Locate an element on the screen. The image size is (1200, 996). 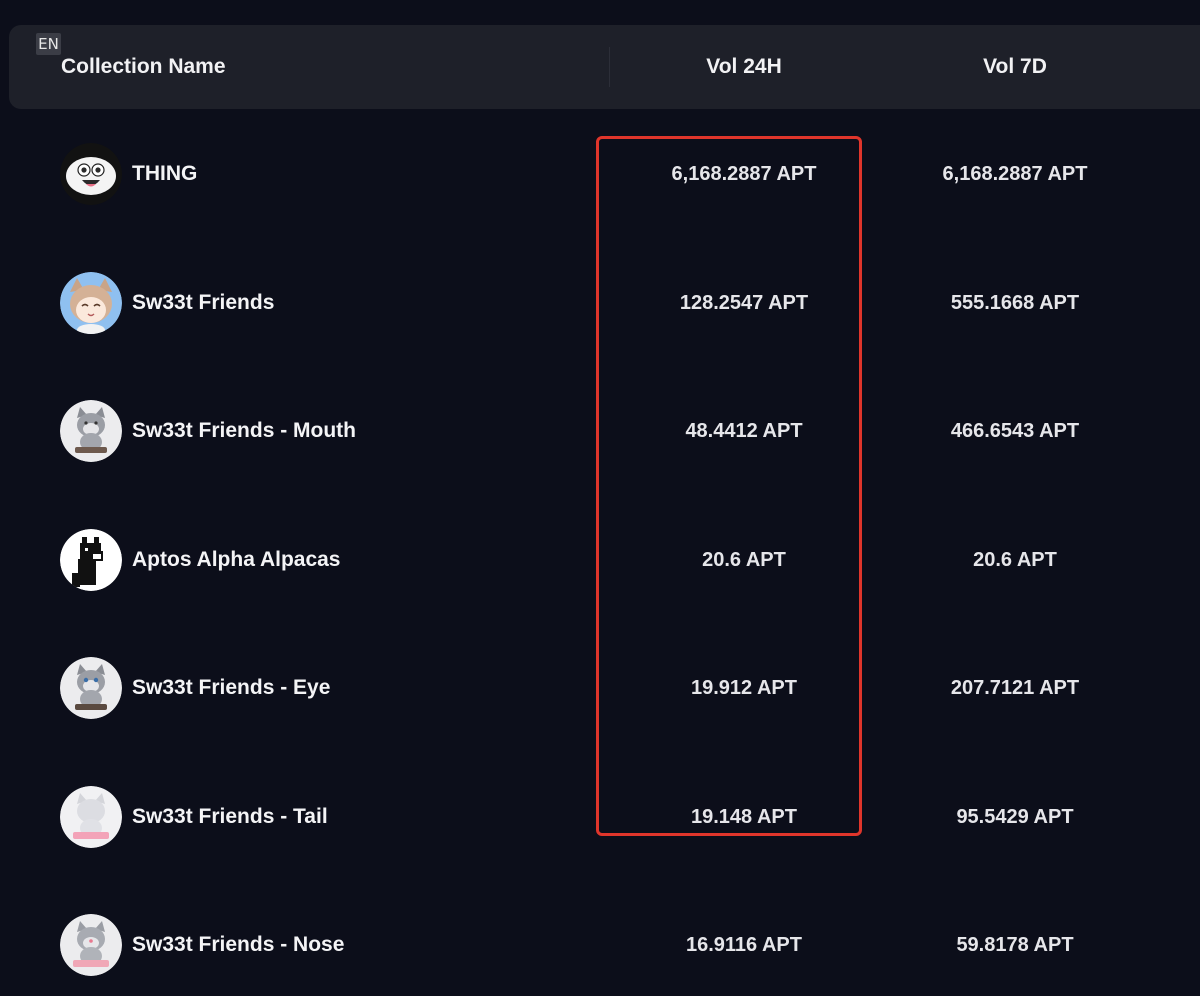
cat-girl-avatar is located at coordinates (91, 302).